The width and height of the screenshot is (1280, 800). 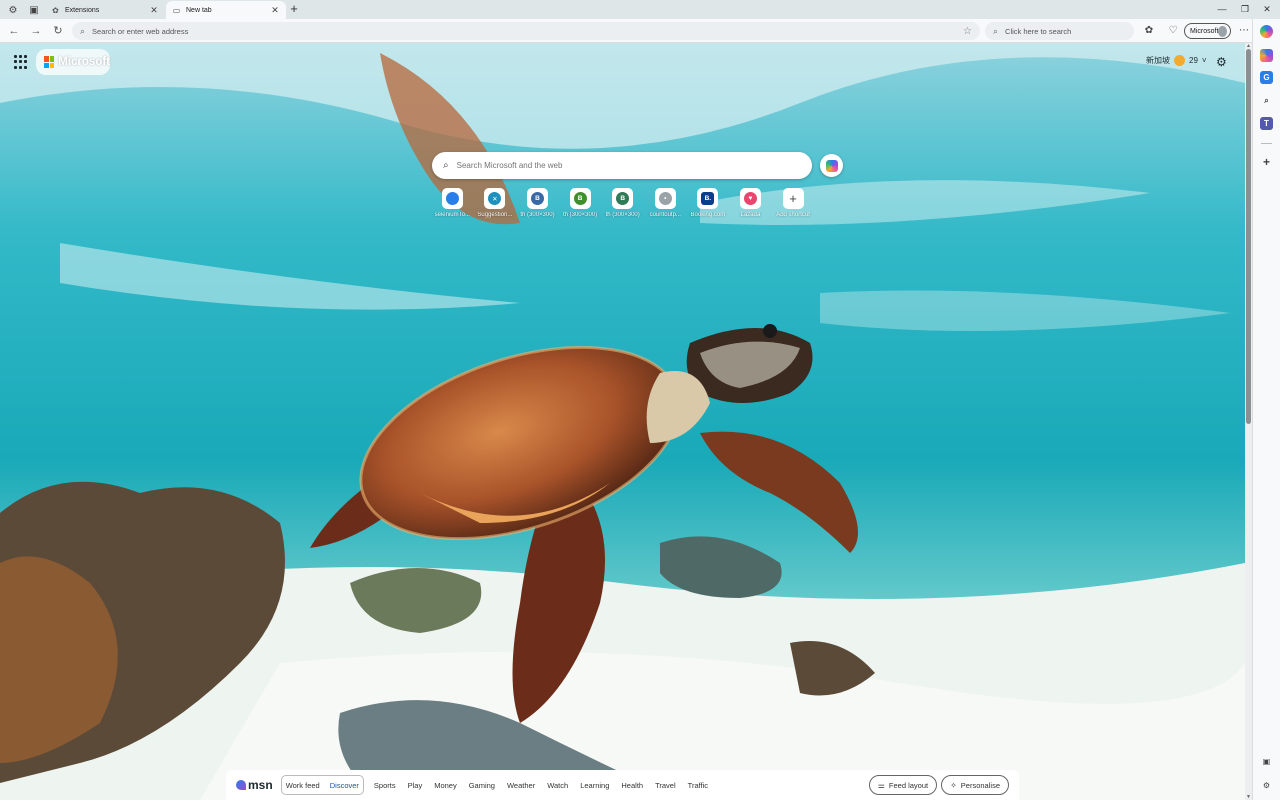 I want to click on translate-icon: G, so click(x=1266, y=77).